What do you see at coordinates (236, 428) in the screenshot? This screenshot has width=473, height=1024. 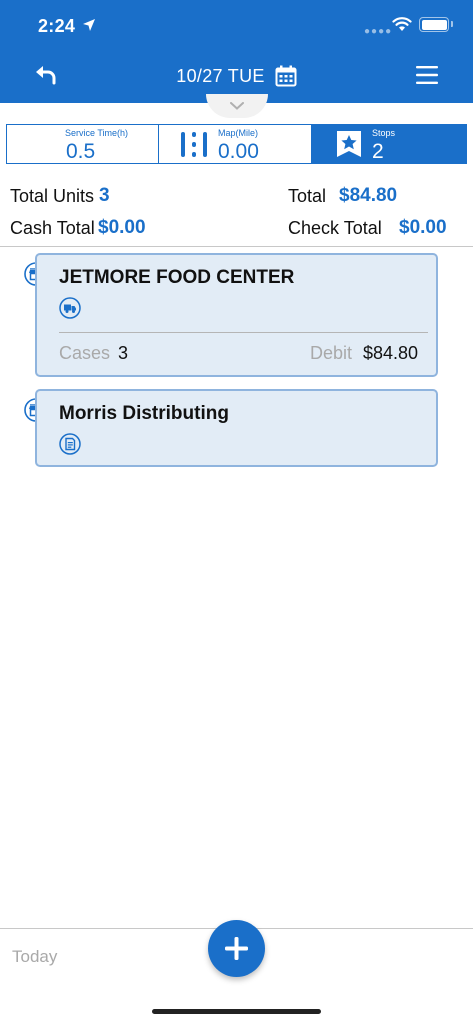 I see `stop-card-morris: Morris Distributing` at bounding box center [236, 428].